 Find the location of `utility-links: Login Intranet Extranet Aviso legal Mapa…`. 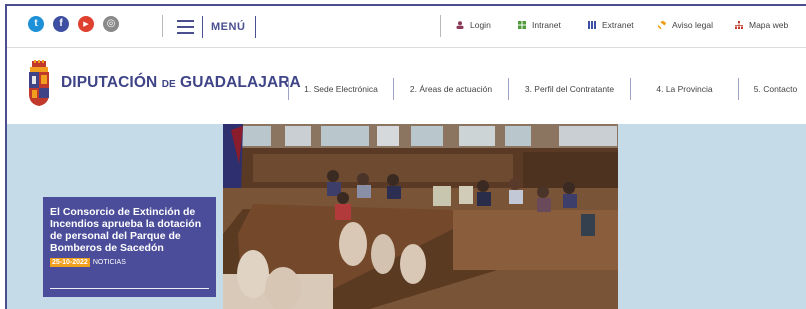

utility-links: Login Intranet Extranet Aviso legal Mapa… is located at coordinates (406, 26).